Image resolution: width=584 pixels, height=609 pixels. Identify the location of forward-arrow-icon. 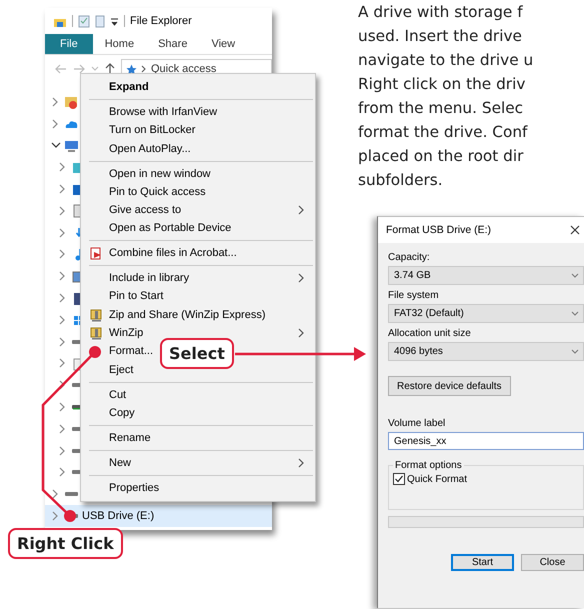
(79, 69).